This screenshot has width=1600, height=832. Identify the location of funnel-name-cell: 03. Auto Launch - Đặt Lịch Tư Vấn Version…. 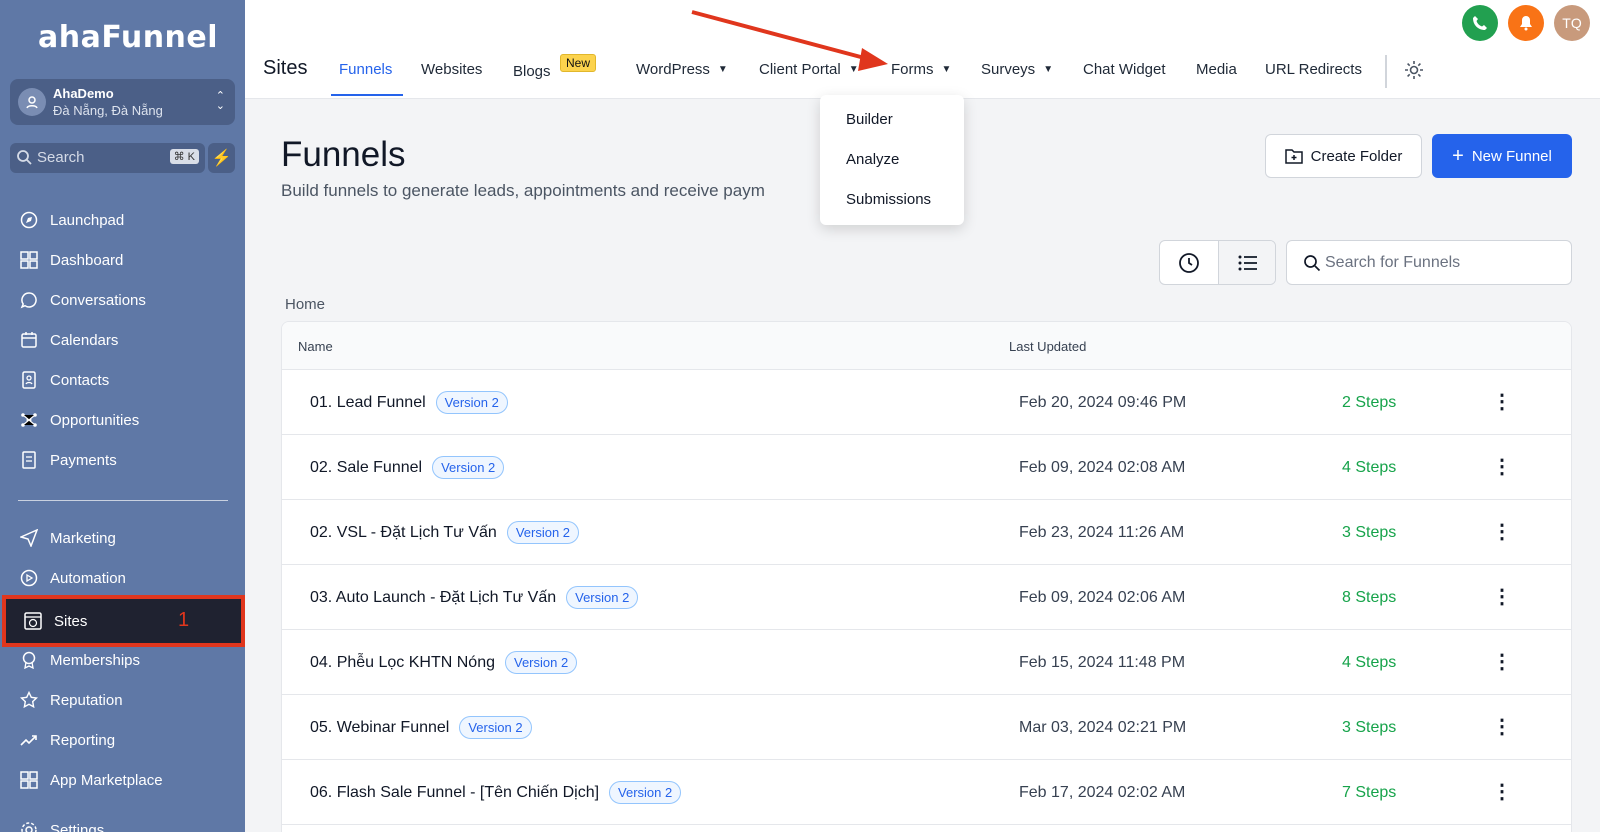
(474, 597).